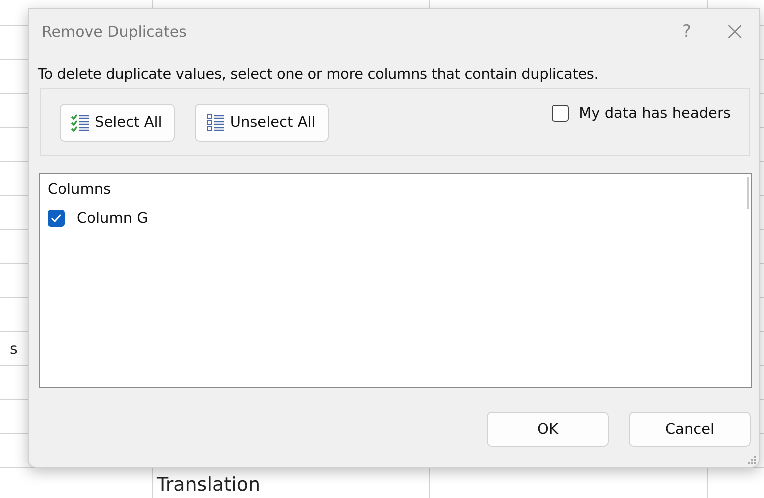 The width and height of the screenshot is (764, 498). What do you see at coordinates (209, 485) in the screenshot?
I see `cell-text: Translation` at bounding box center [209, 485].